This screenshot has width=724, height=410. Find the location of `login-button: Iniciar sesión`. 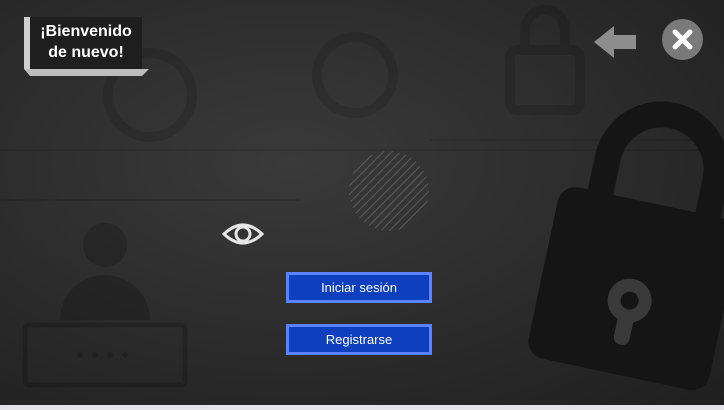

login-button: Iniciar sesión is located at coordinates (359, 287).